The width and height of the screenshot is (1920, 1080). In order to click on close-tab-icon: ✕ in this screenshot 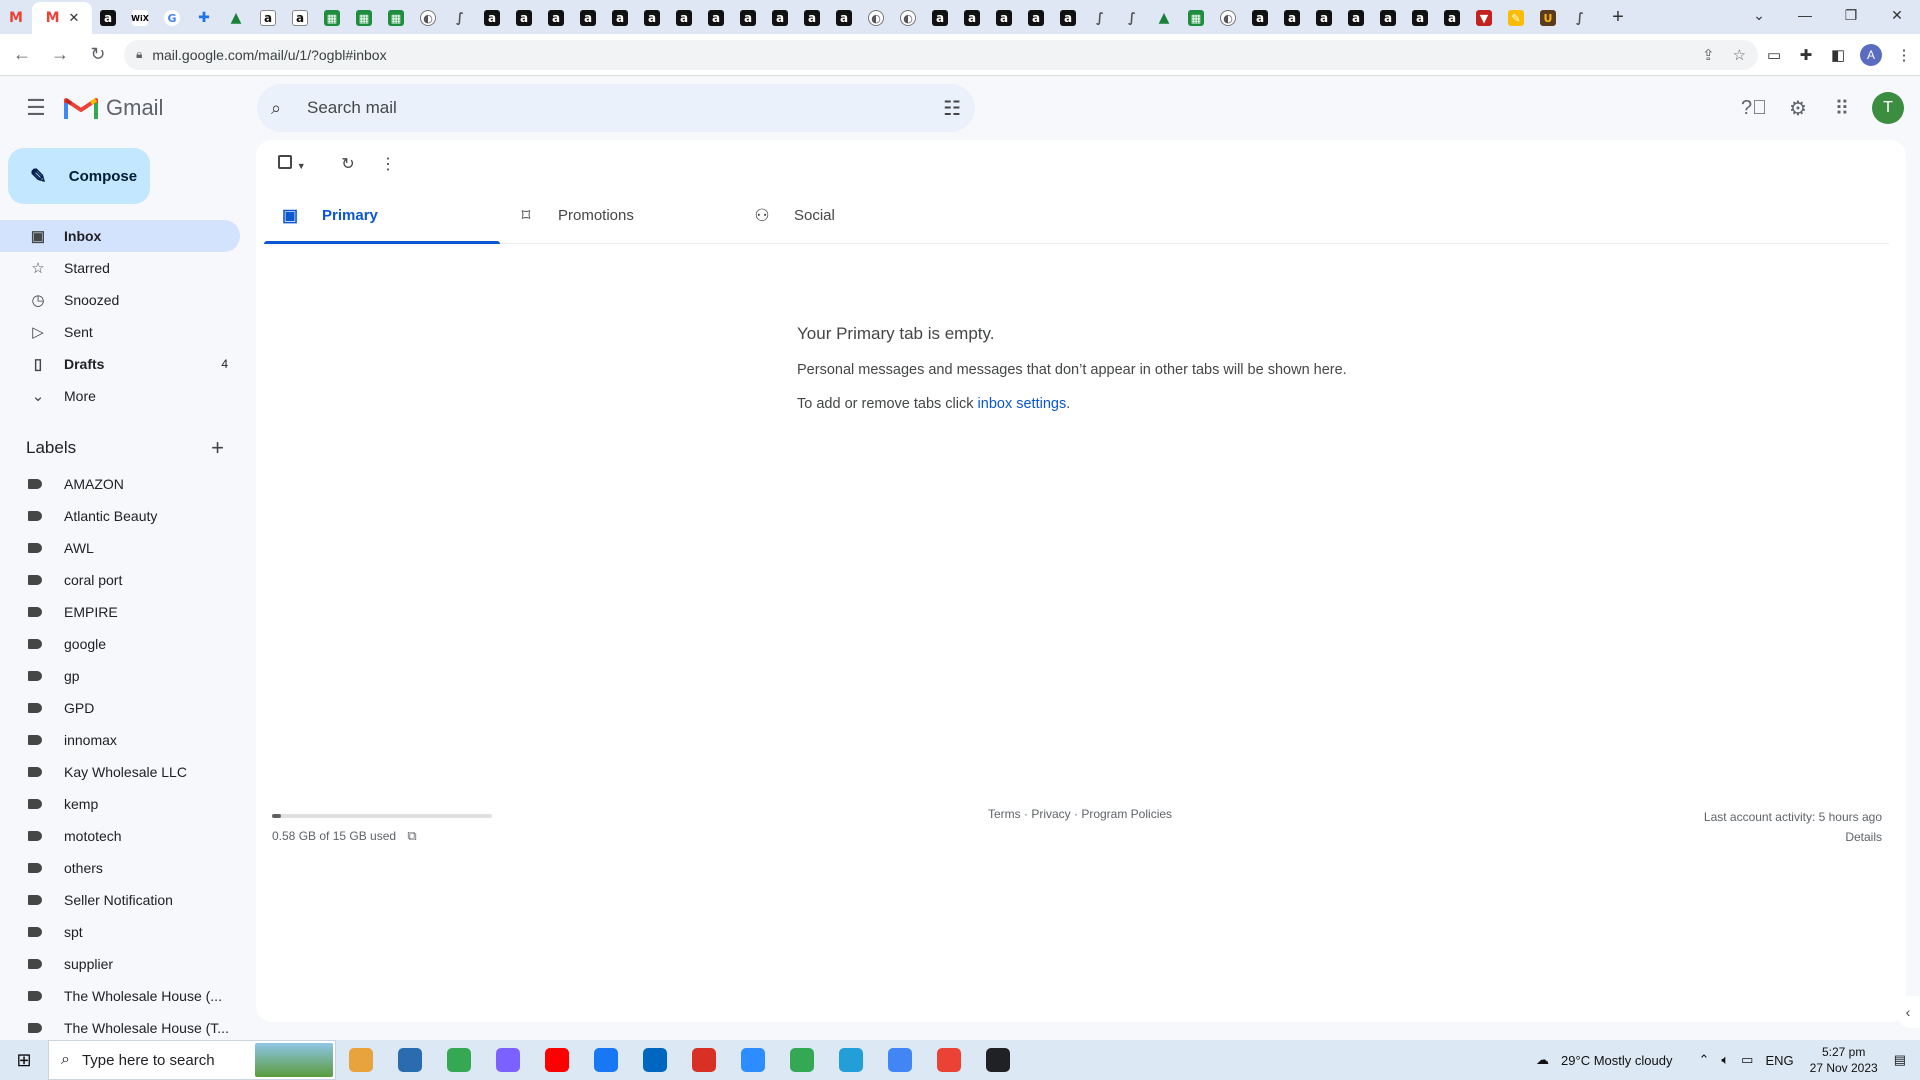, I will do `click(74, 18)`.